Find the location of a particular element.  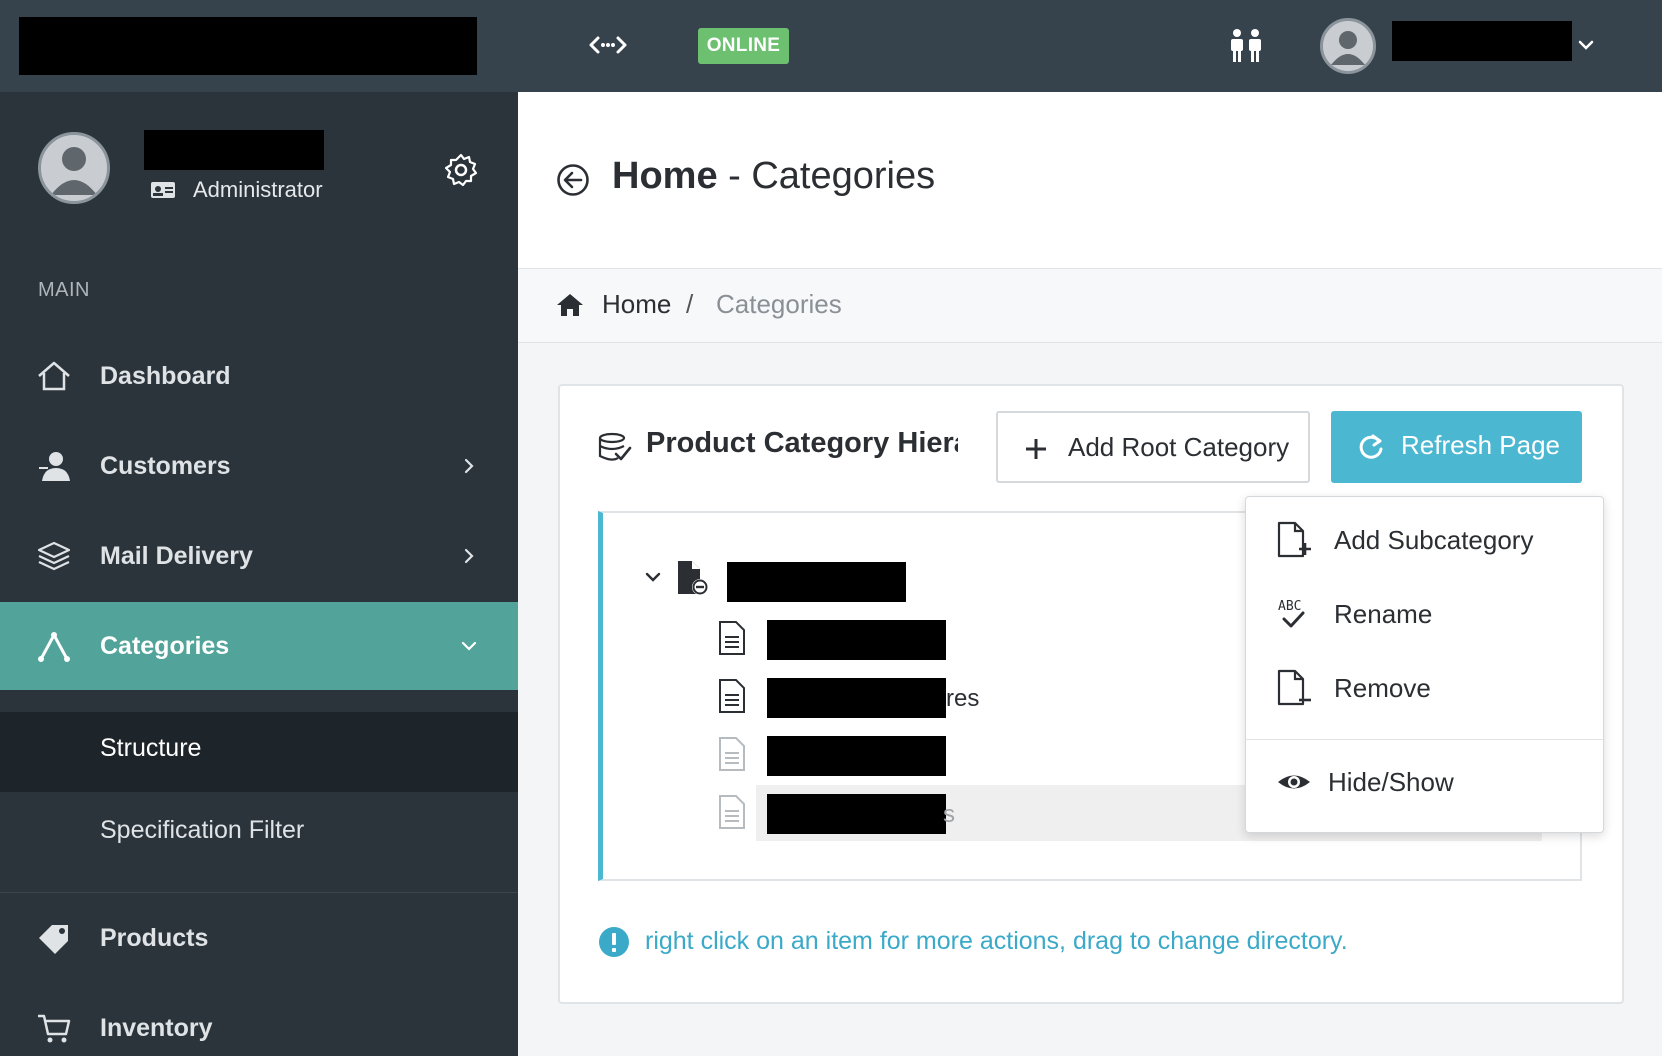

context-menu-add-subcategory: Add Subcategory is located at coordinates (1424, 540).